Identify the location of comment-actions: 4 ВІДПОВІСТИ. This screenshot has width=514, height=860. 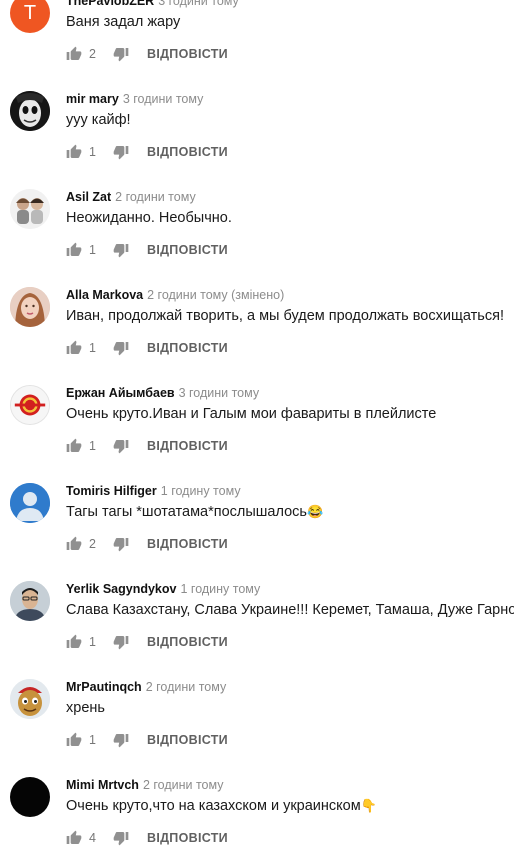
(147, 838).